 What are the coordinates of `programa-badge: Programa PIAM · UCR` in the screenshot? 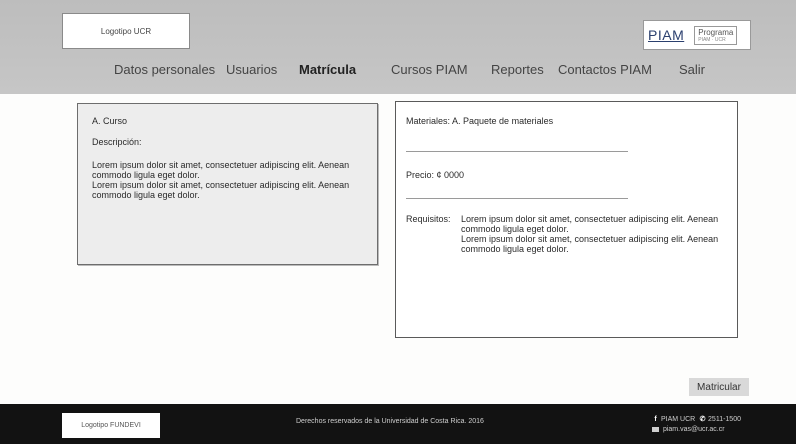 It's located at (716, 35).